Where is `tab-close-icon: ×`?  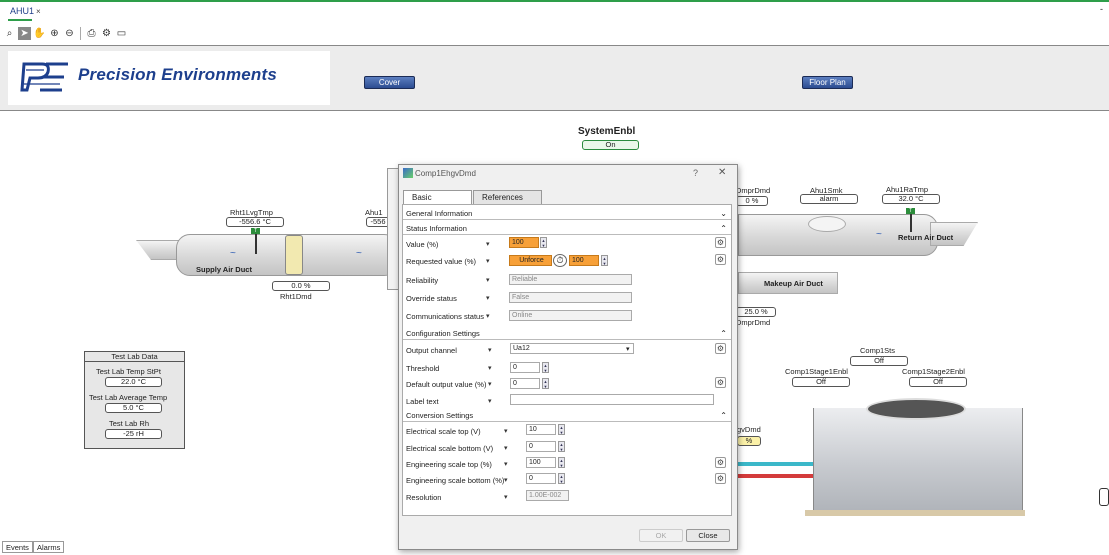
tab-close-icon: × is located at coordinates (38, 11).